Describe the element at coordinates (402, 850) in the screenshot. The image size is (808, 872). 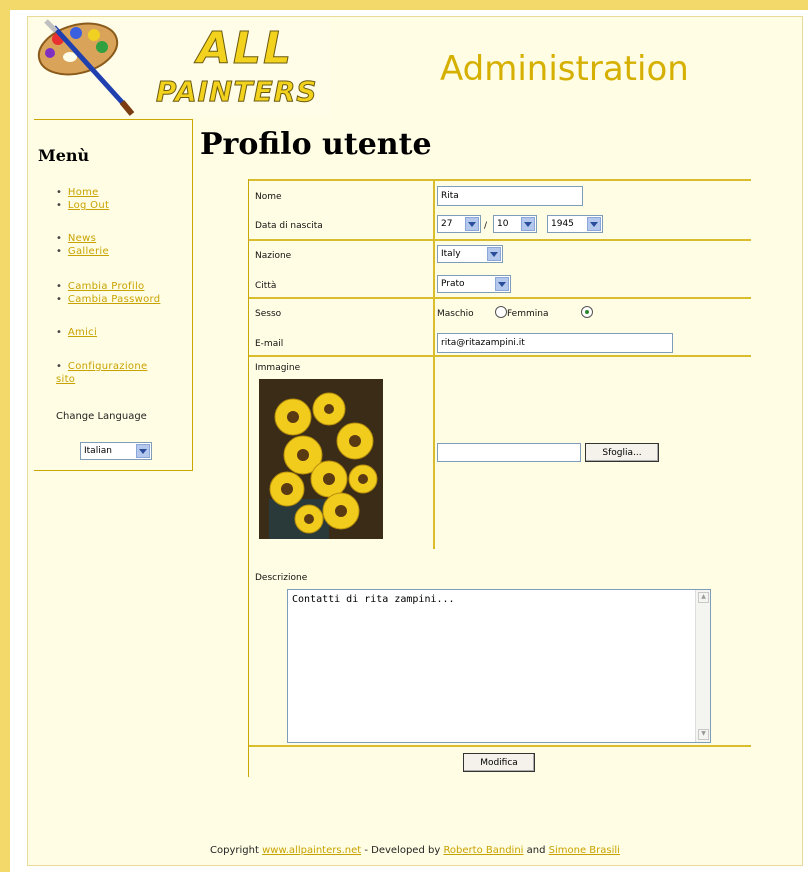
I see `footer-developed-by: - Developed by` at that location.